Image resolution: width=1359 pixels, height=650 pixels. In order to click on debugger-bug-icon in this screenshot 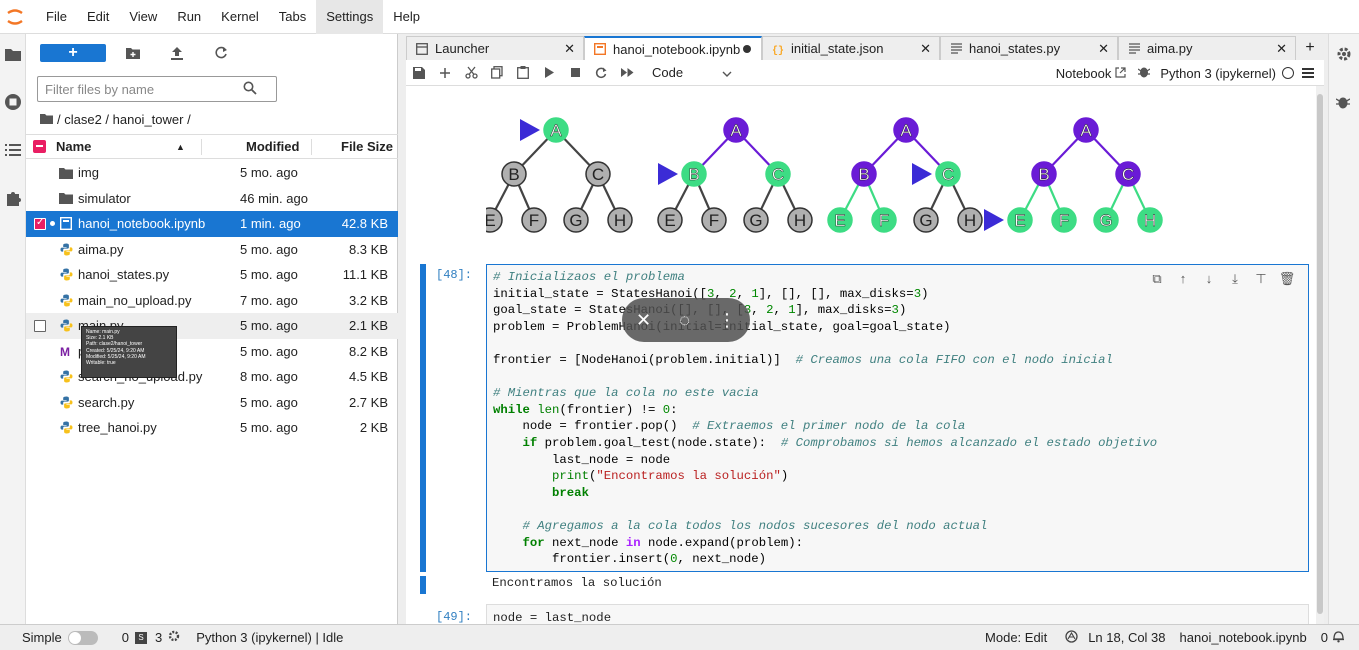, I will do `click(1144, 73)`.